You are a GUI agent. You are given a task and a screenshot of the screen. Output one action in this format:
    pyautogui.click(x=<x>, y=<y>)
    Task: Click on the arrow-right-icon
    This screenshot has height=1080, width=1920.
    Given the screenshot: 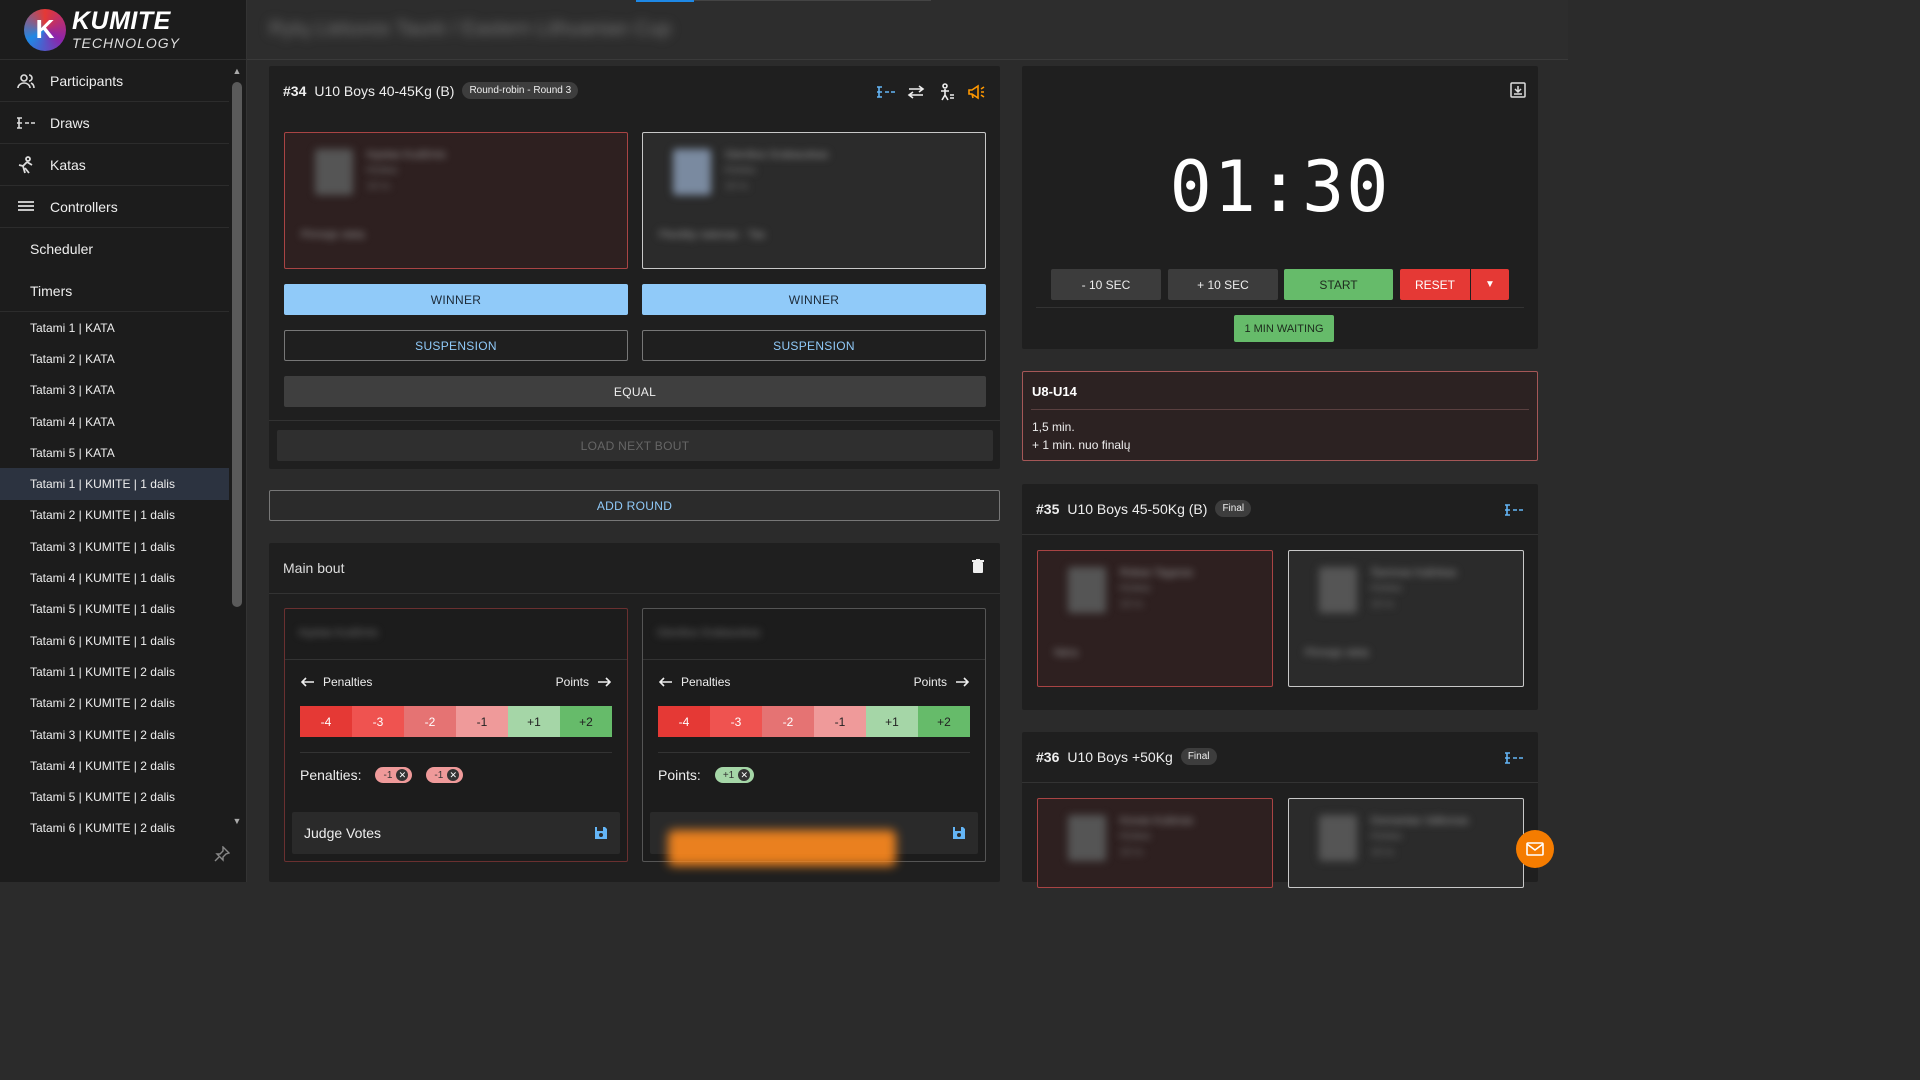 What is the action you would take?
    pyautogui.click(x=604, y=682)
    